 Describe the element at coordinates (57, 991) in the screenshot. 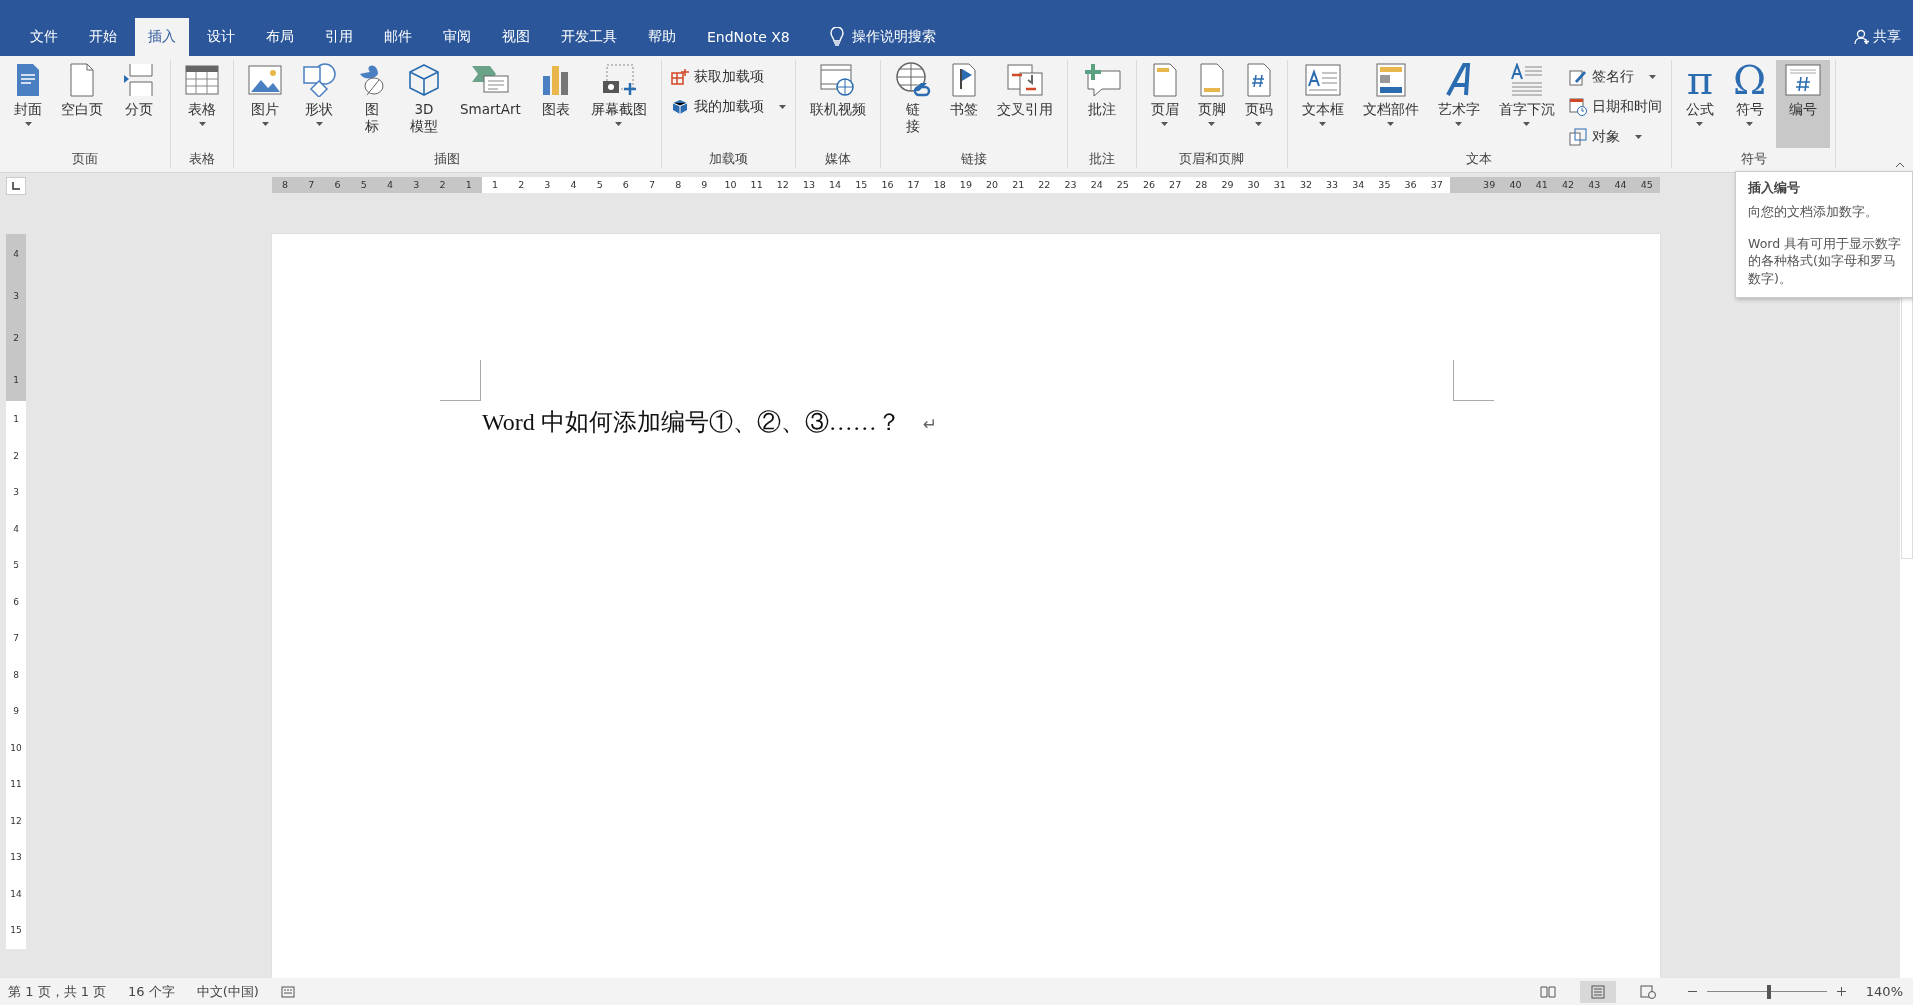

I see `status-text: 第 1 页，共 1 页` at that location.